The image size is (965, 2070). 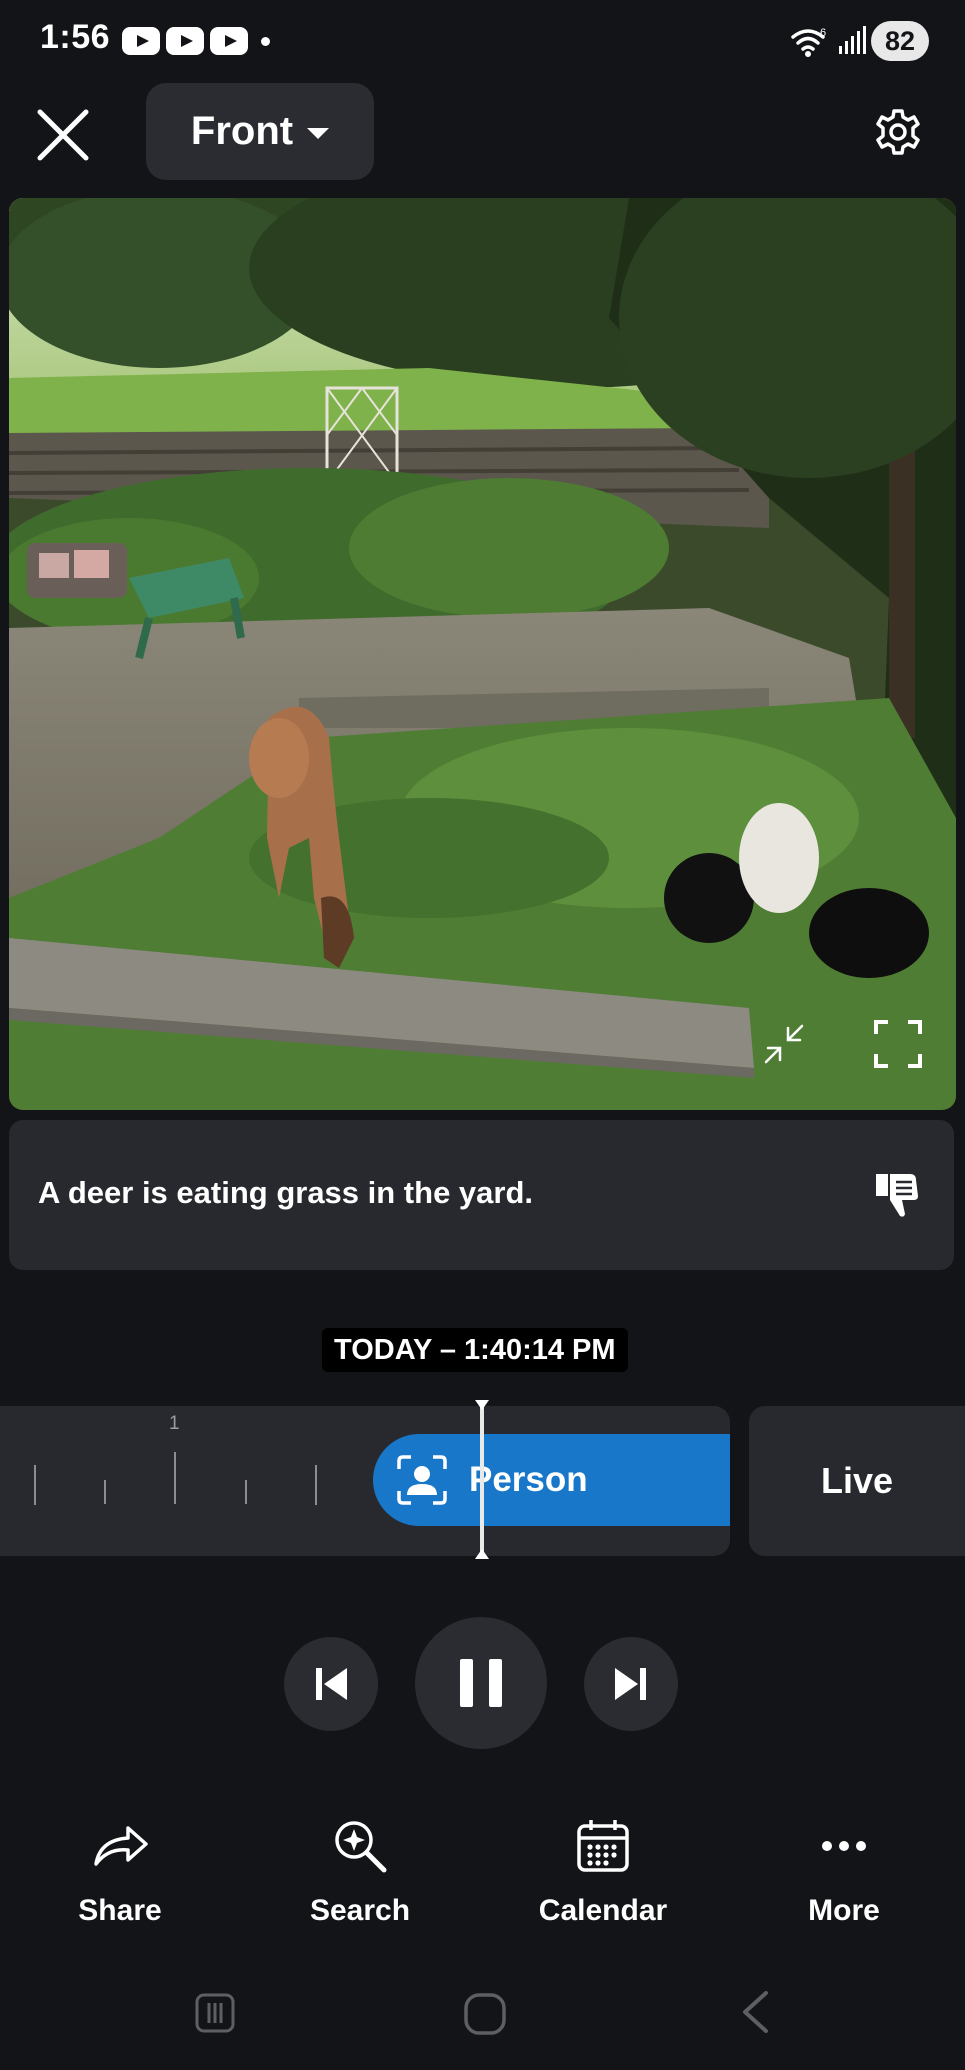 What do you see at coordinates (808, 42) in the screenshot?
I see `wifi-icon: 6` at bounding box center [808, 42].